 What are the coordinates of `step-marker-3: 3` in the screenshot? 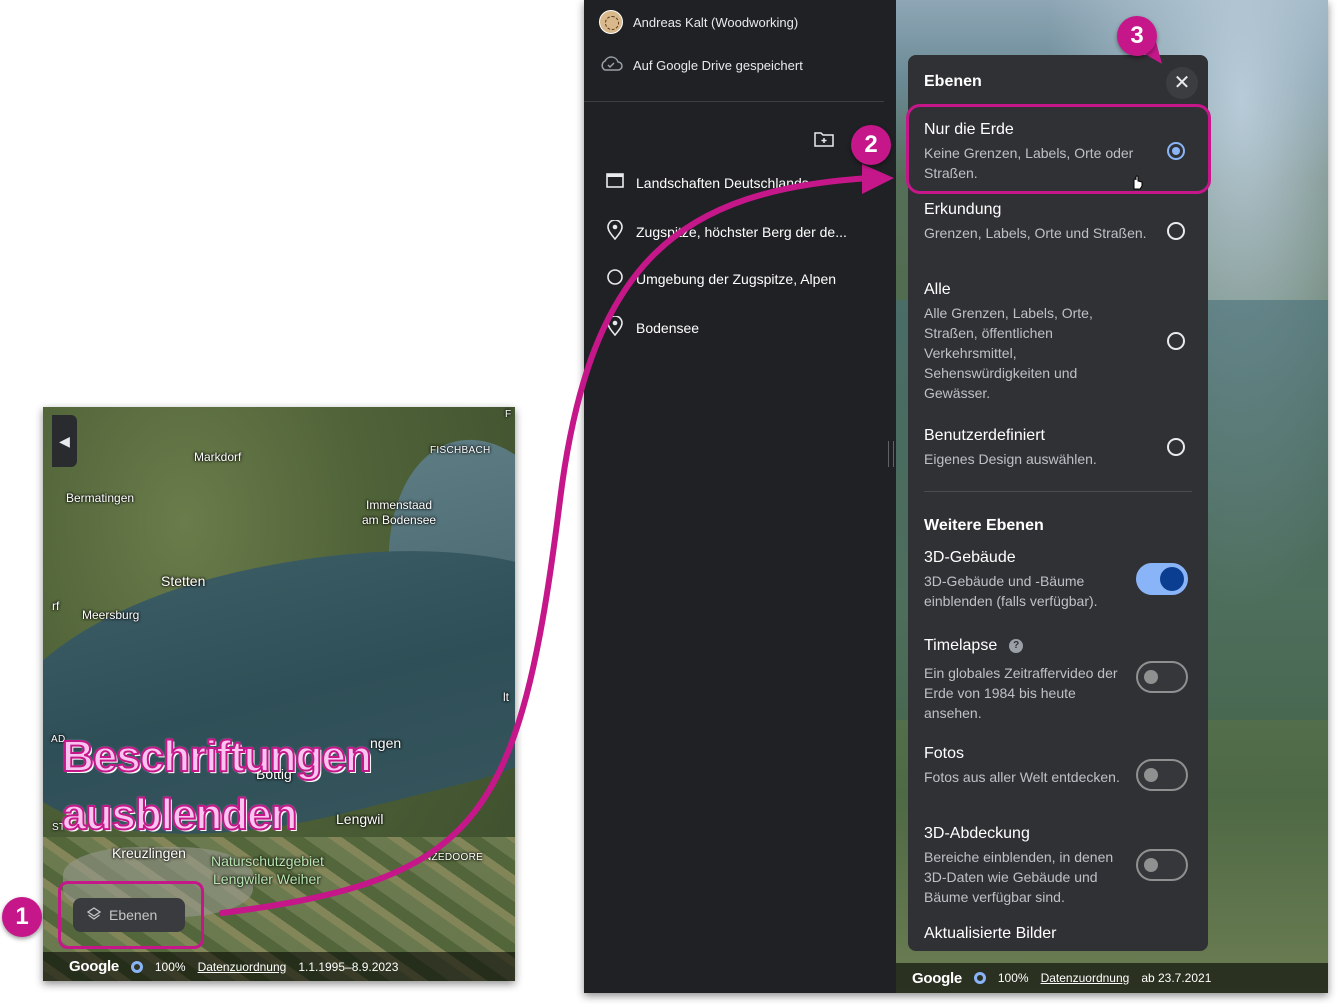 It's located at (1137, 36).